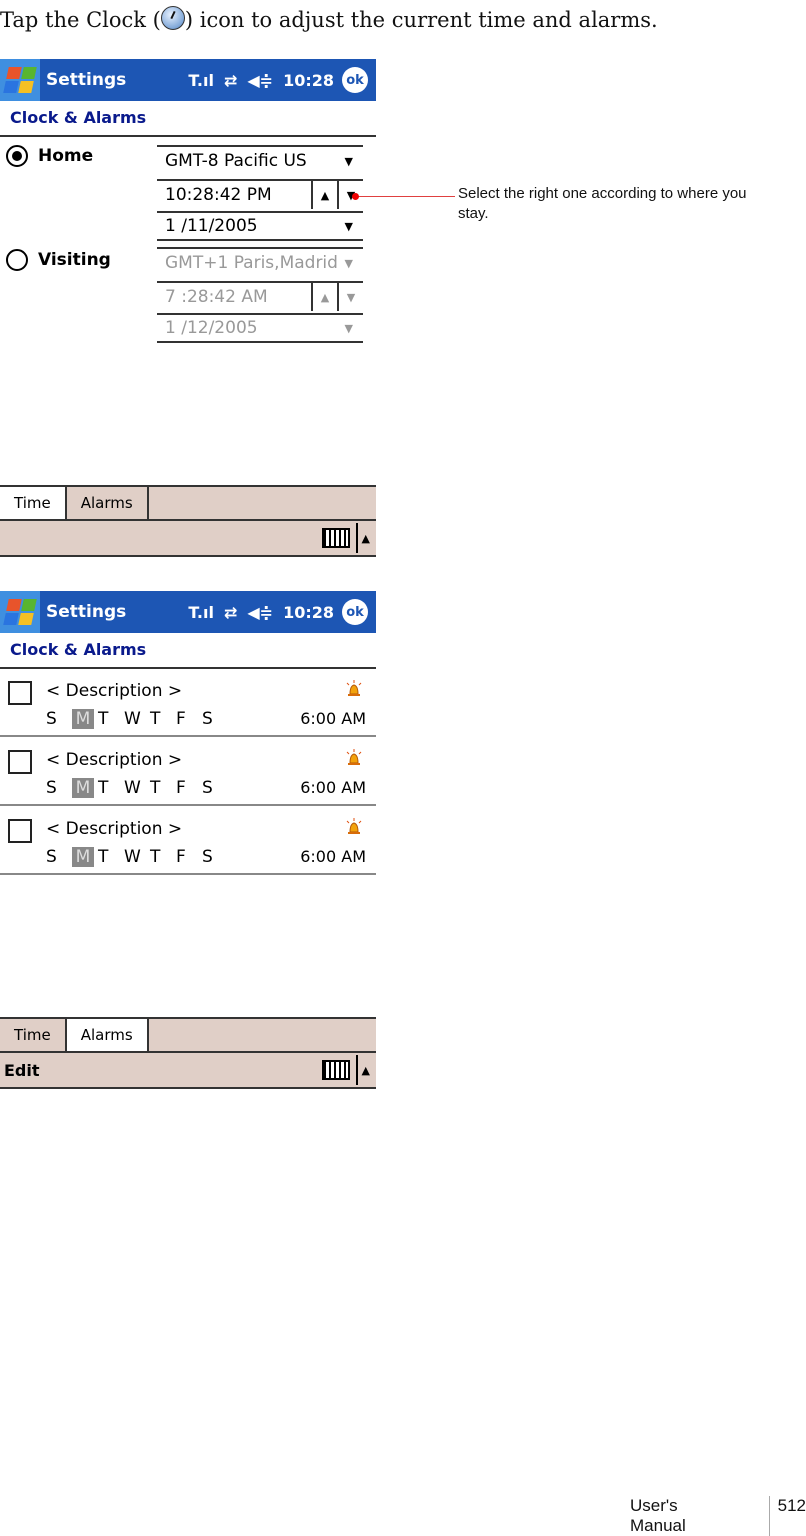  Describe the element at coordinates (49, 156) in the screenshot. I see `home-radio: Home` at that location.